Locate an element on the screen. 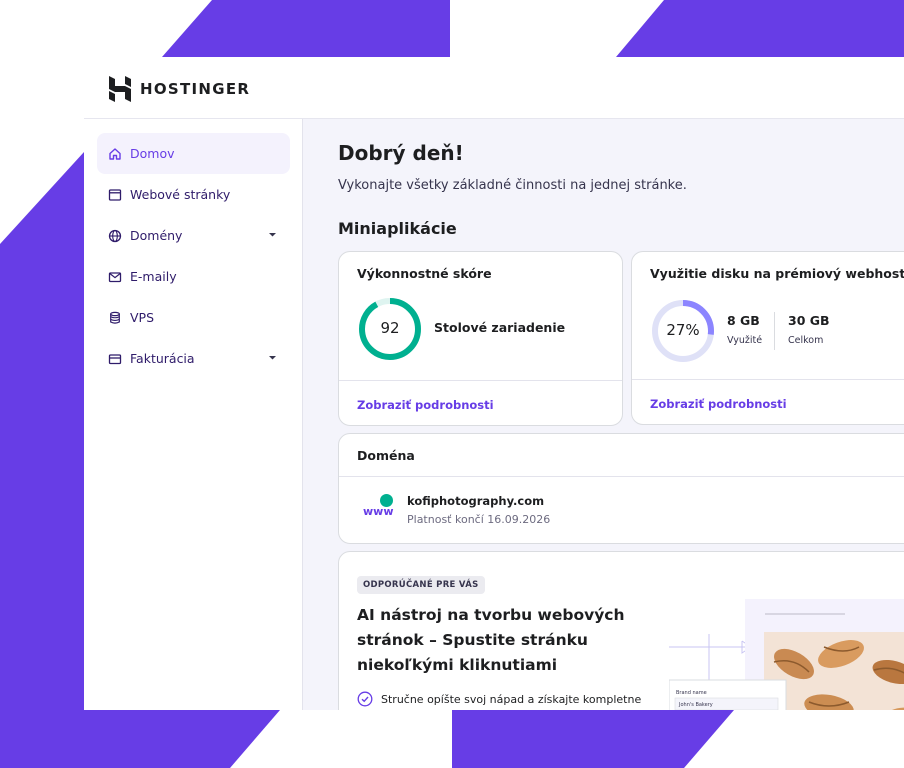  domain-card-title: Doména is located at coordinates (386, 455).